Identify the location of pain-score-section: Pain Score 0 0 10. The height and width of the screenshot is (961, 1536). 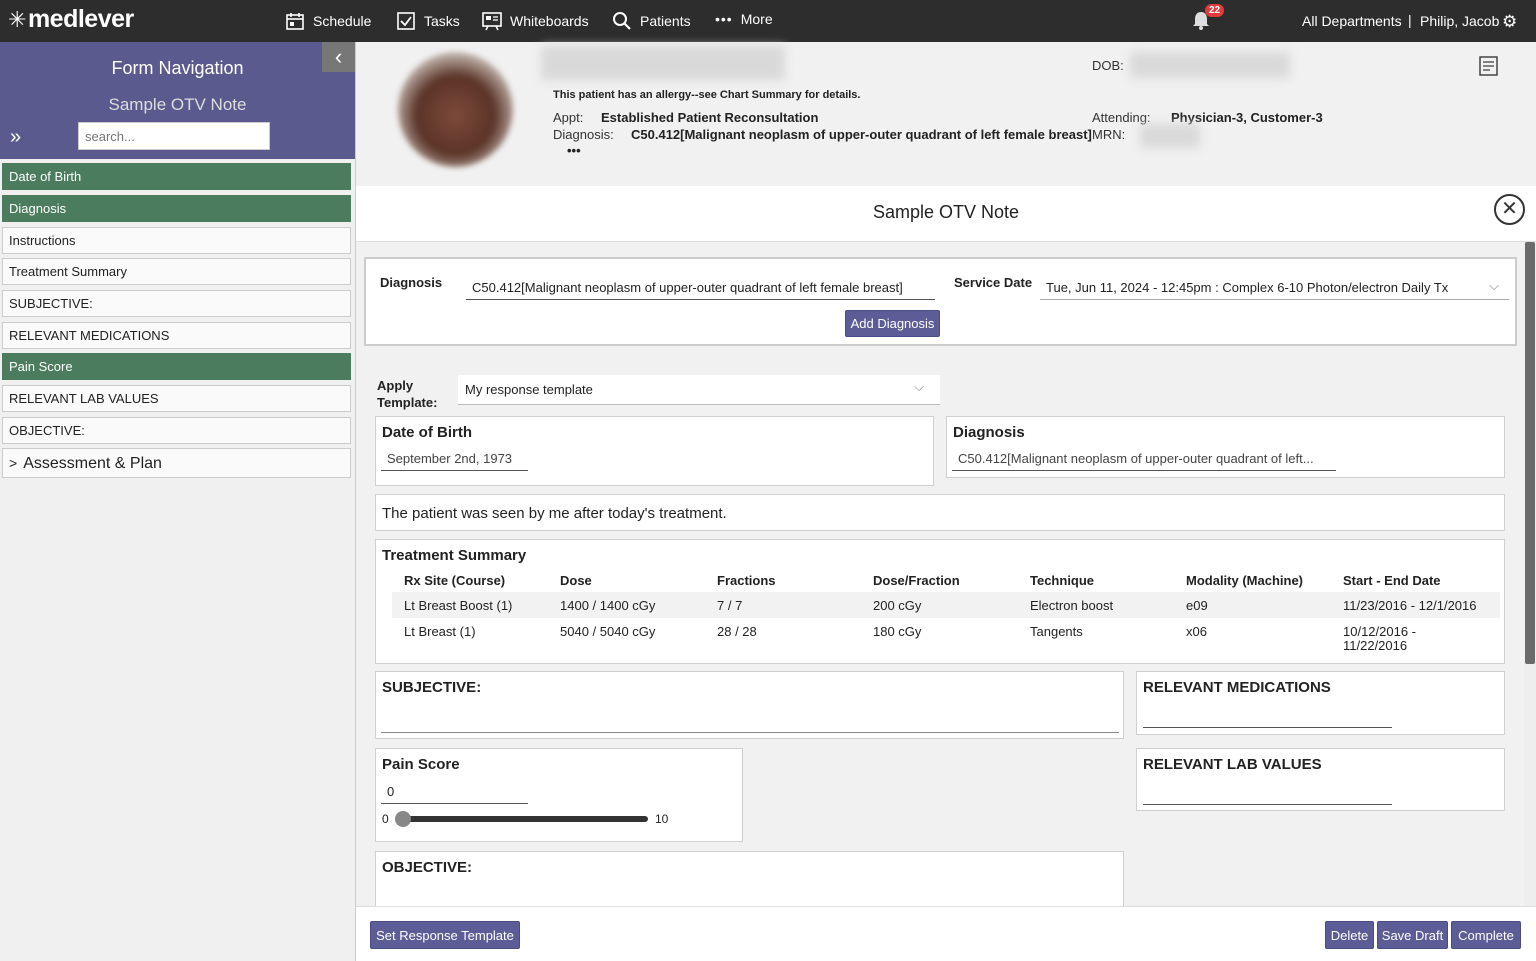
(559, 795).